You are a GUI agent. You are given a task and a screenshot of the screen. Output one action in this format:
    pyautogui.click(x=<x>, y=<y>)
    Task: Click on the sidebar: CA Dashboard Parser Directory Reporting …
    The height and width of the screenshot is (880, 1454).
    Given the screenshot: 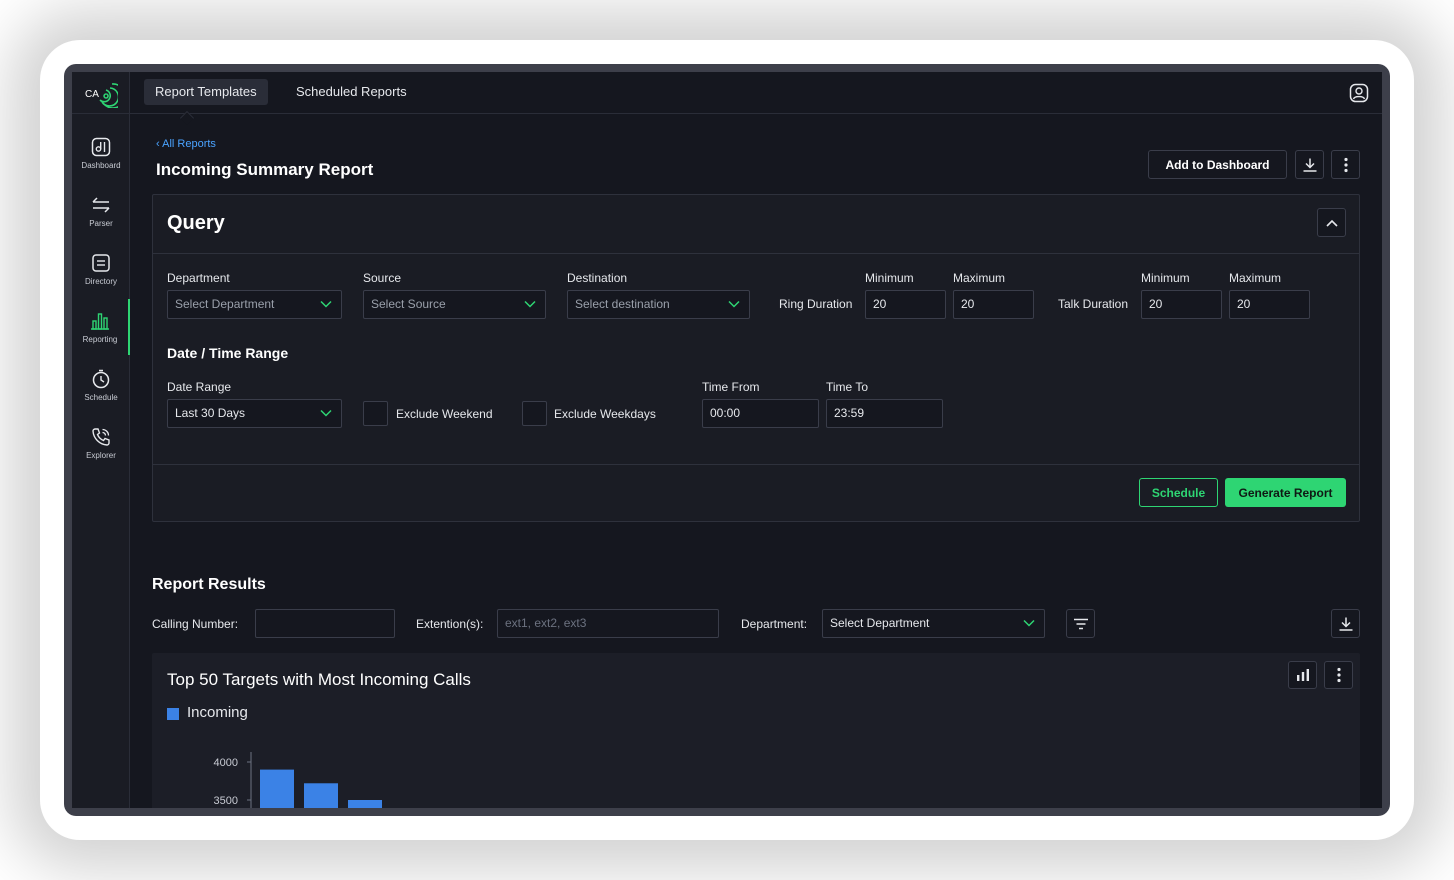 What is the action you would take?
    pyautogui.click(x=101, y=440)
    